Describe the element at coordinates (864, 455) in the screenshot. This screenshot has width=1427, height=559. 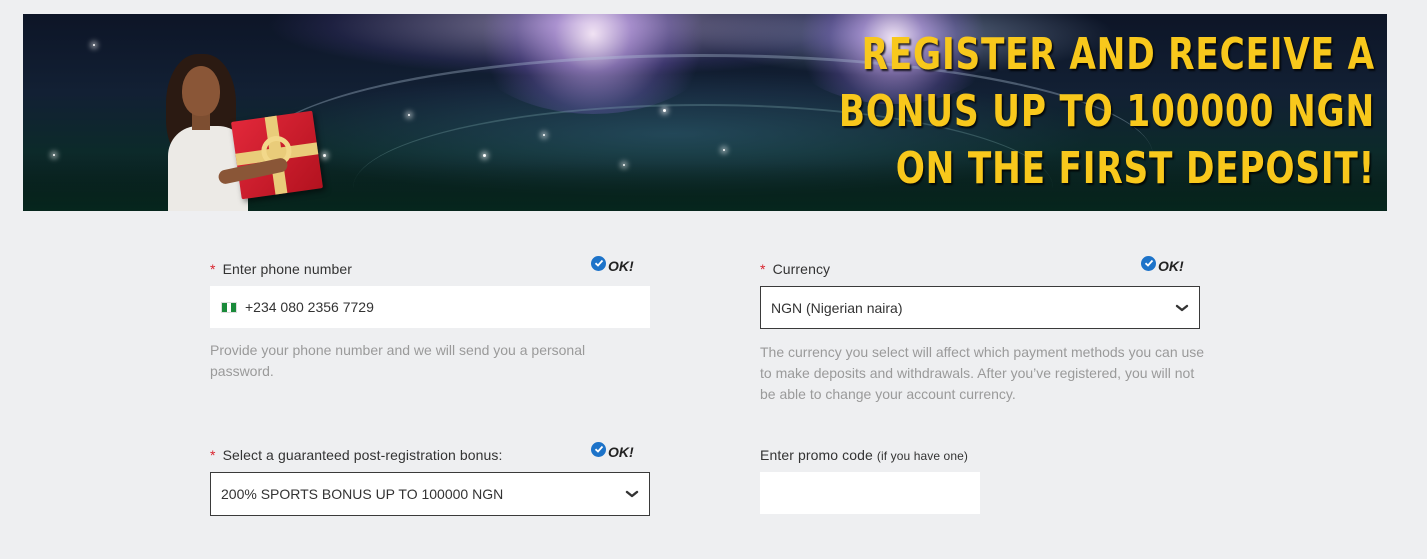
I see `promo-label: Enter promo code (if you have one)` at that location.